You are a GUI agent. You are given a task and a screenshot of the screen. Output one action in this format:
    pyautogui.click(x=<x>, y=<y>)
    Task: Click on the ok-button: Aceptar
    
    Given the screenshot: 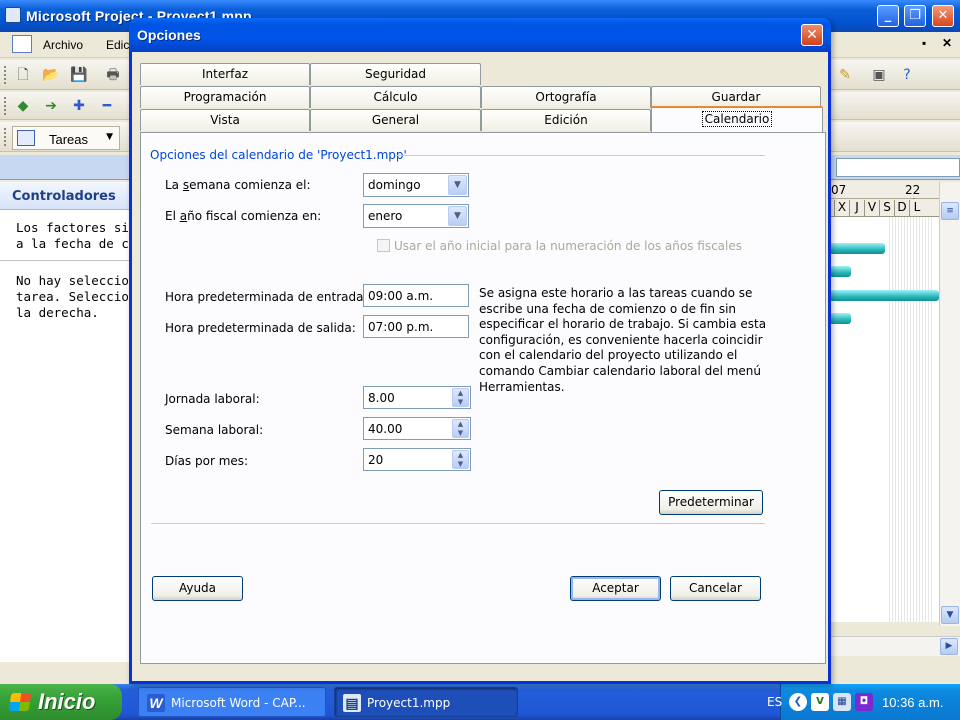 What is the action you would take?
    pyautogui.click(x=615, y=588)
    